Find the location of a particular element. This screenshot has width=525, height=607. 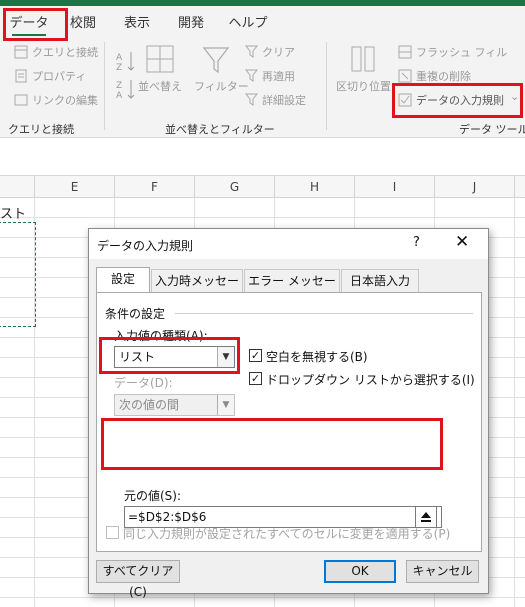

column-header-g: G is located at coordinates (235, 187).